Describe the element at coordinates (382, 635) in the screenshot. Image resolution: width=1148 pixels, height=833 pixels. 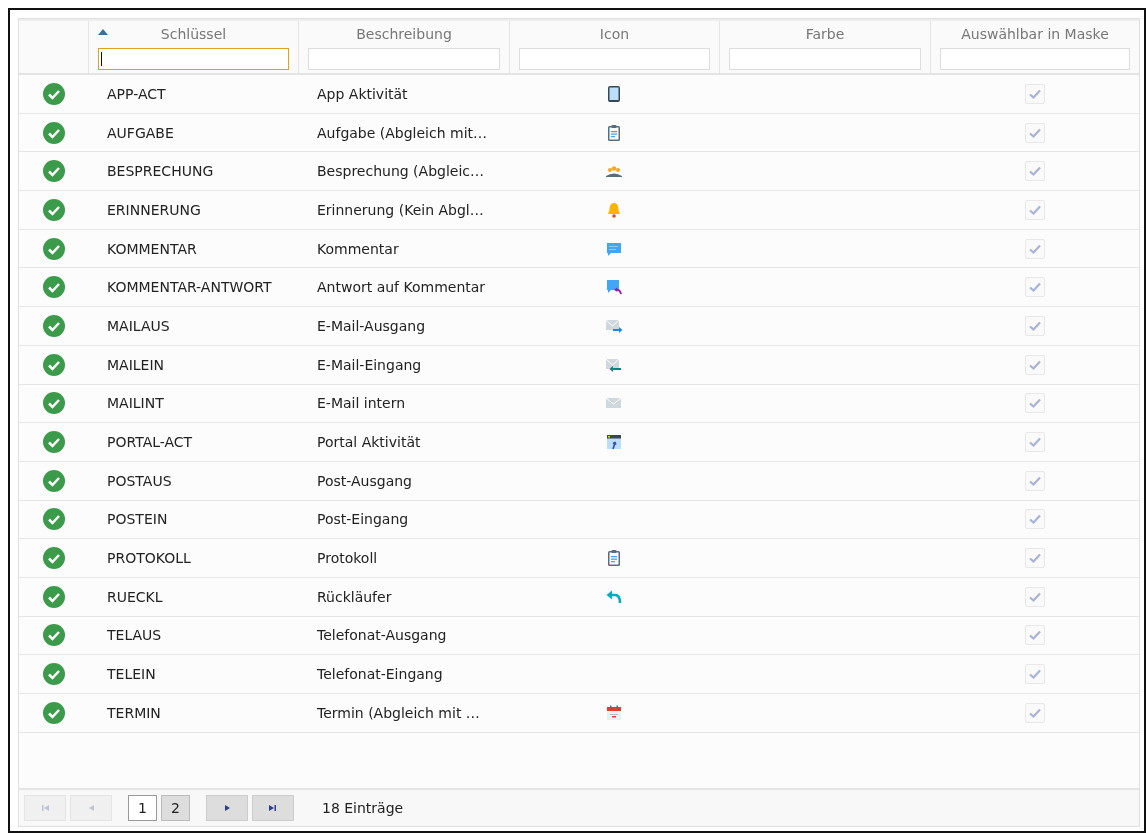
I see `description-cell-text: Telefonat-Ausgang` at that location.